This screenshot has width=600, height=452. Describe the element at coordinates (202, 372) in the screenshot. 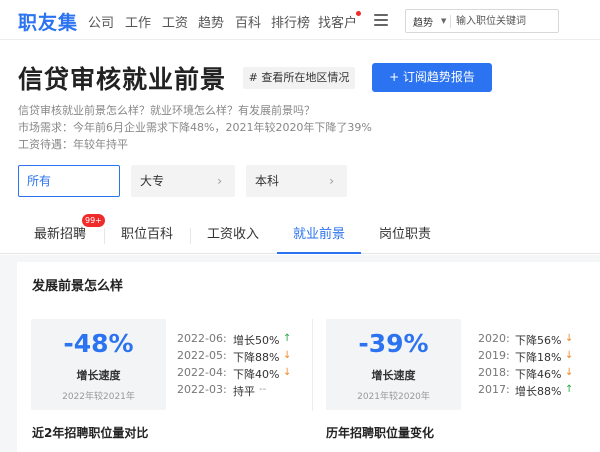

I see `trend-date: 2022-04:` at that location.